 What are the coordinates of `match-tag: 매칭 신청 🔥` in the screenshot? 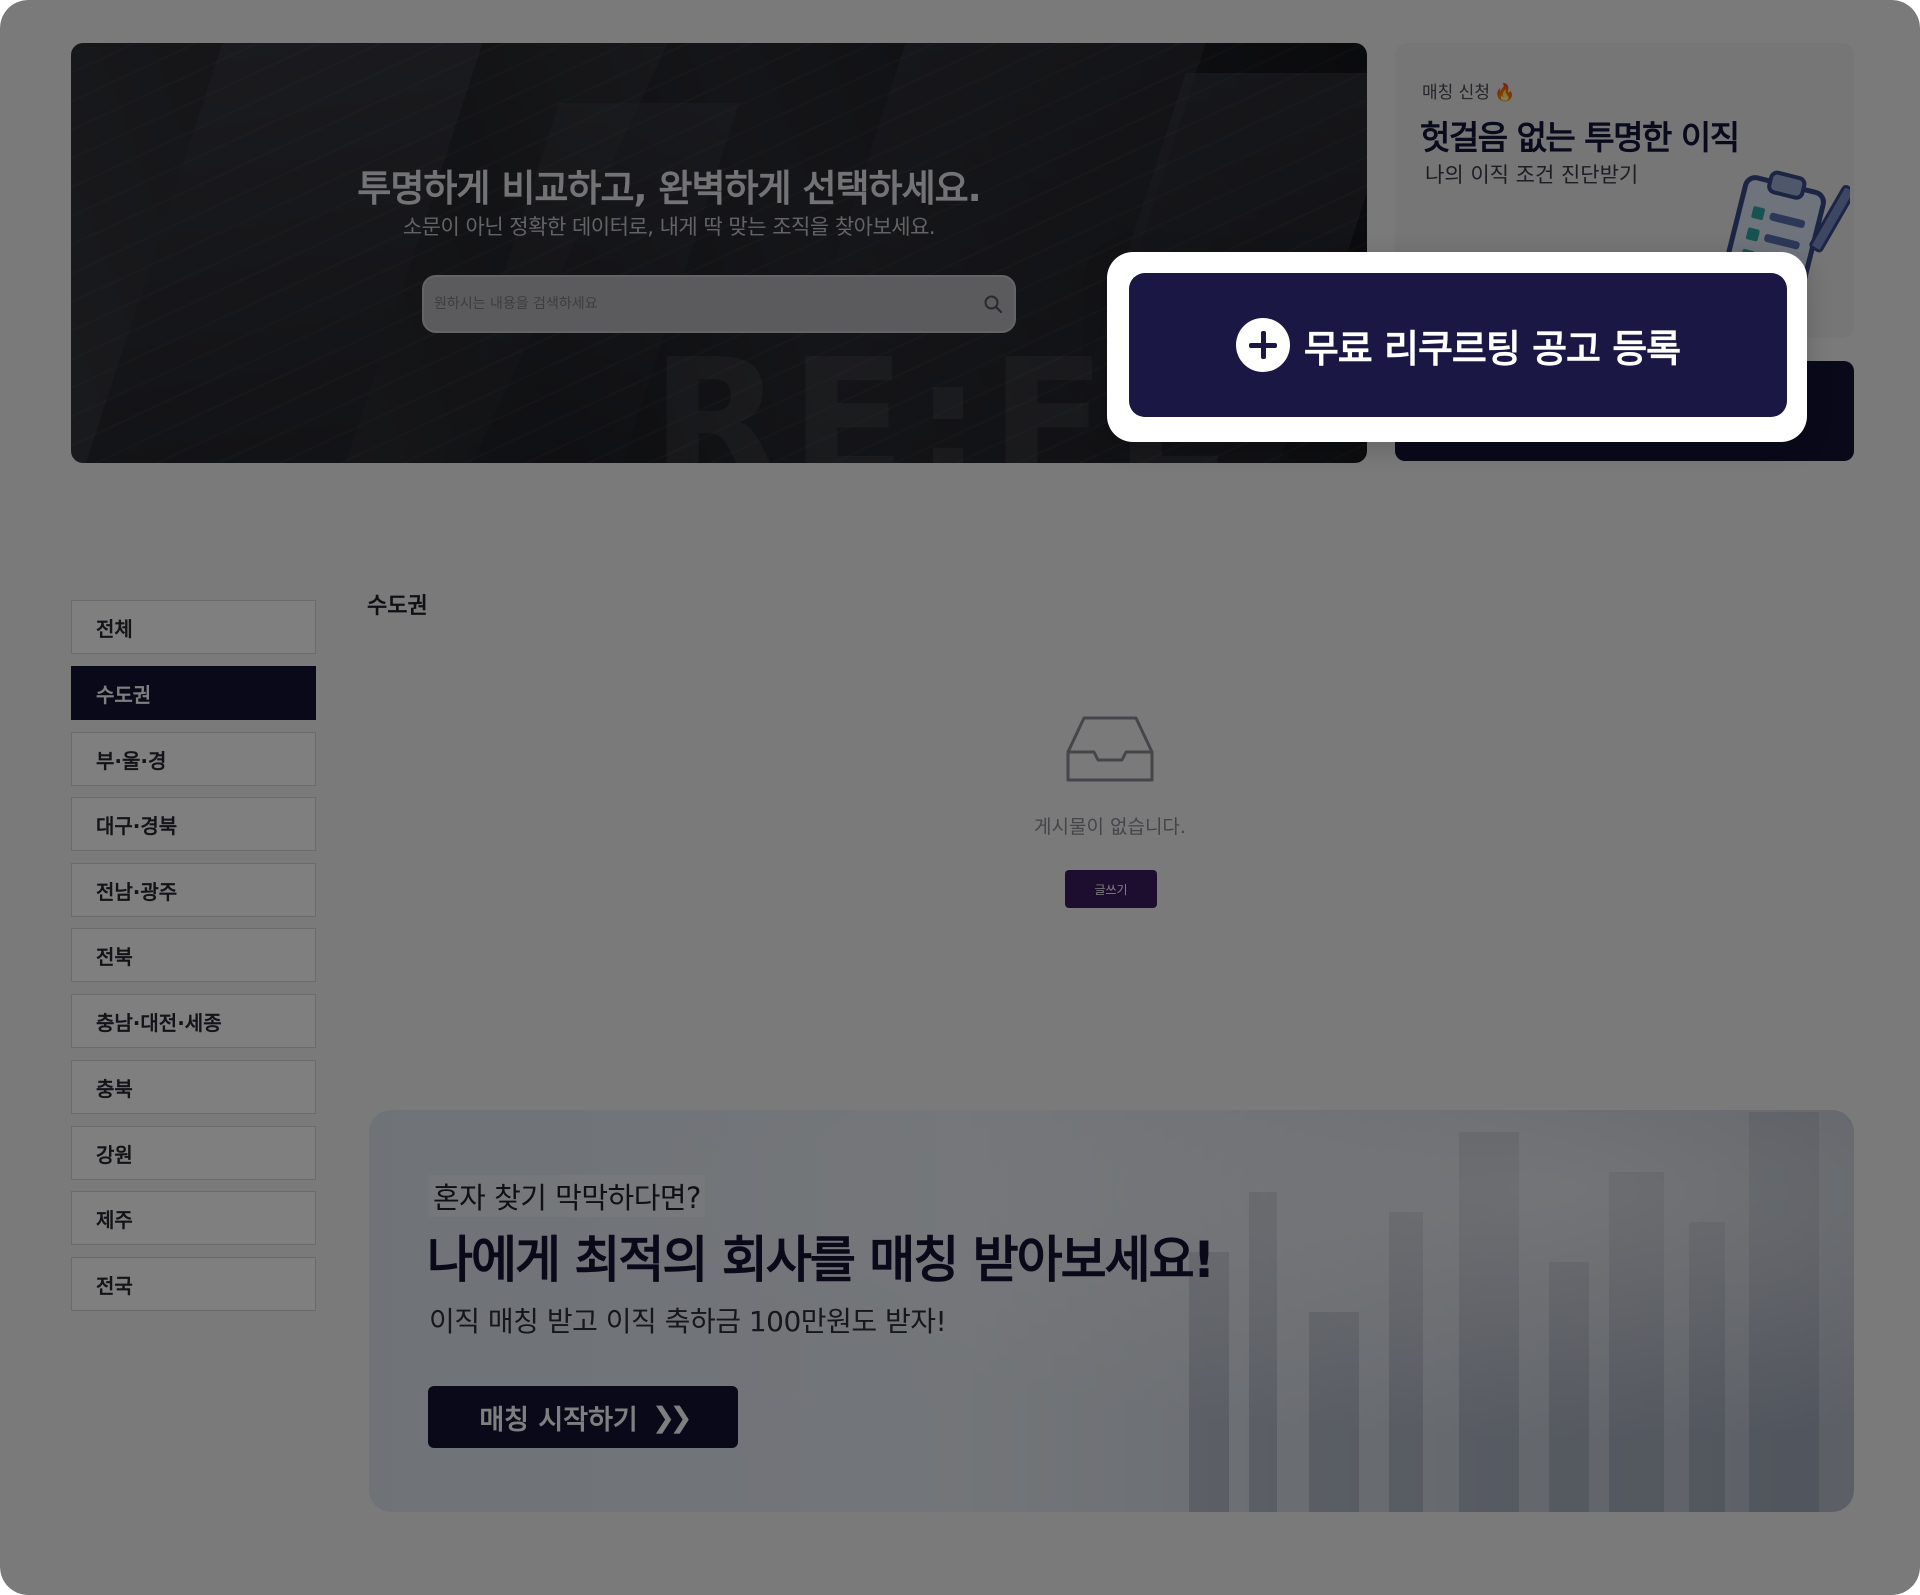 It's located at (1468, 90).